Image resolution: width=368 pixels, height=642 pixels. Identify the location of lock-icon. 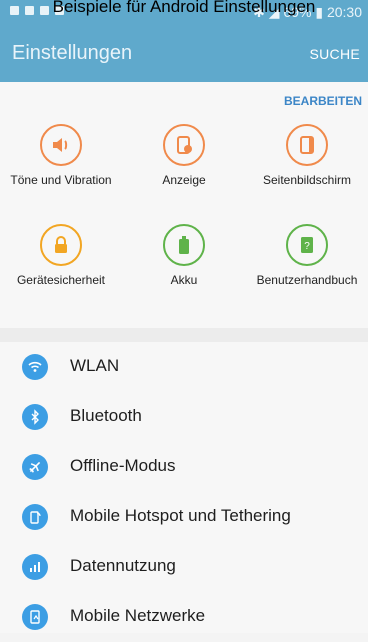
(61, 245).